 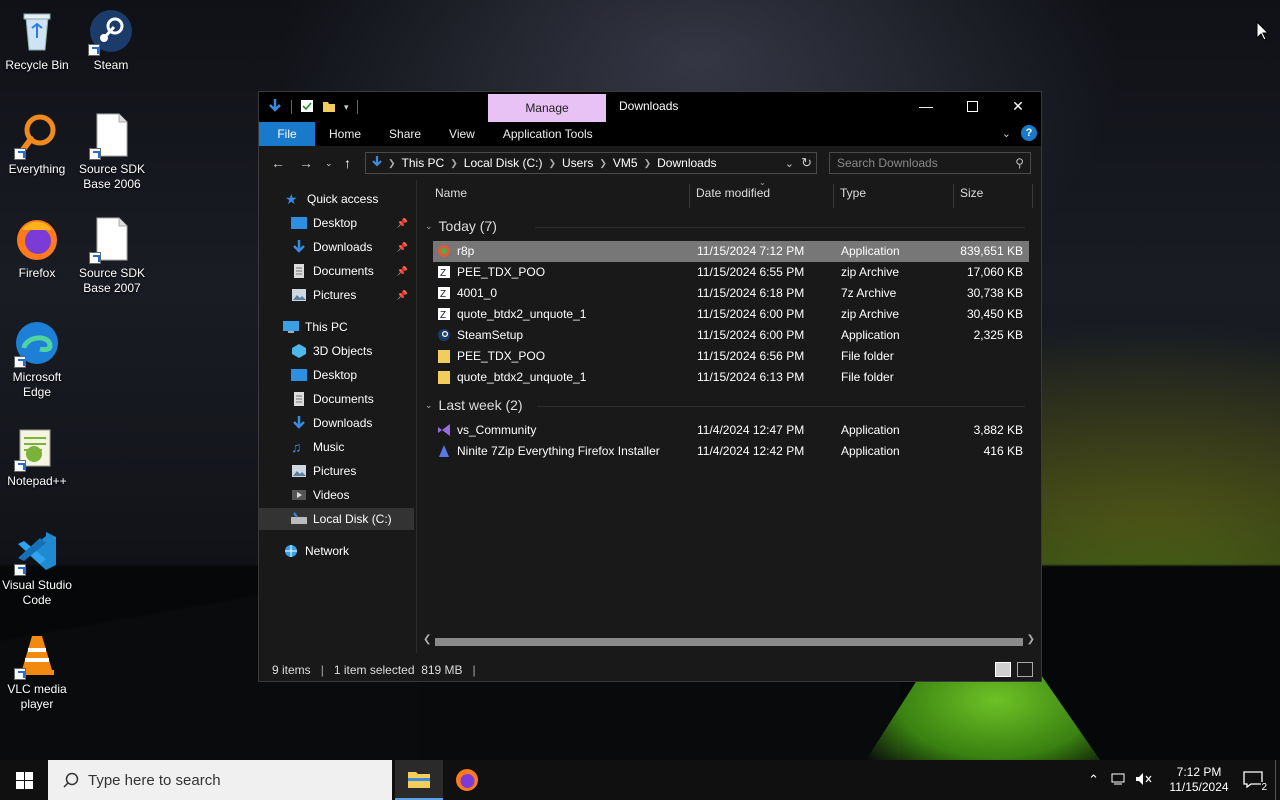 What do you see at coordinates (870, 430) in the screenshot?
I see `file-type: Application` at bounding box center [870, 430].